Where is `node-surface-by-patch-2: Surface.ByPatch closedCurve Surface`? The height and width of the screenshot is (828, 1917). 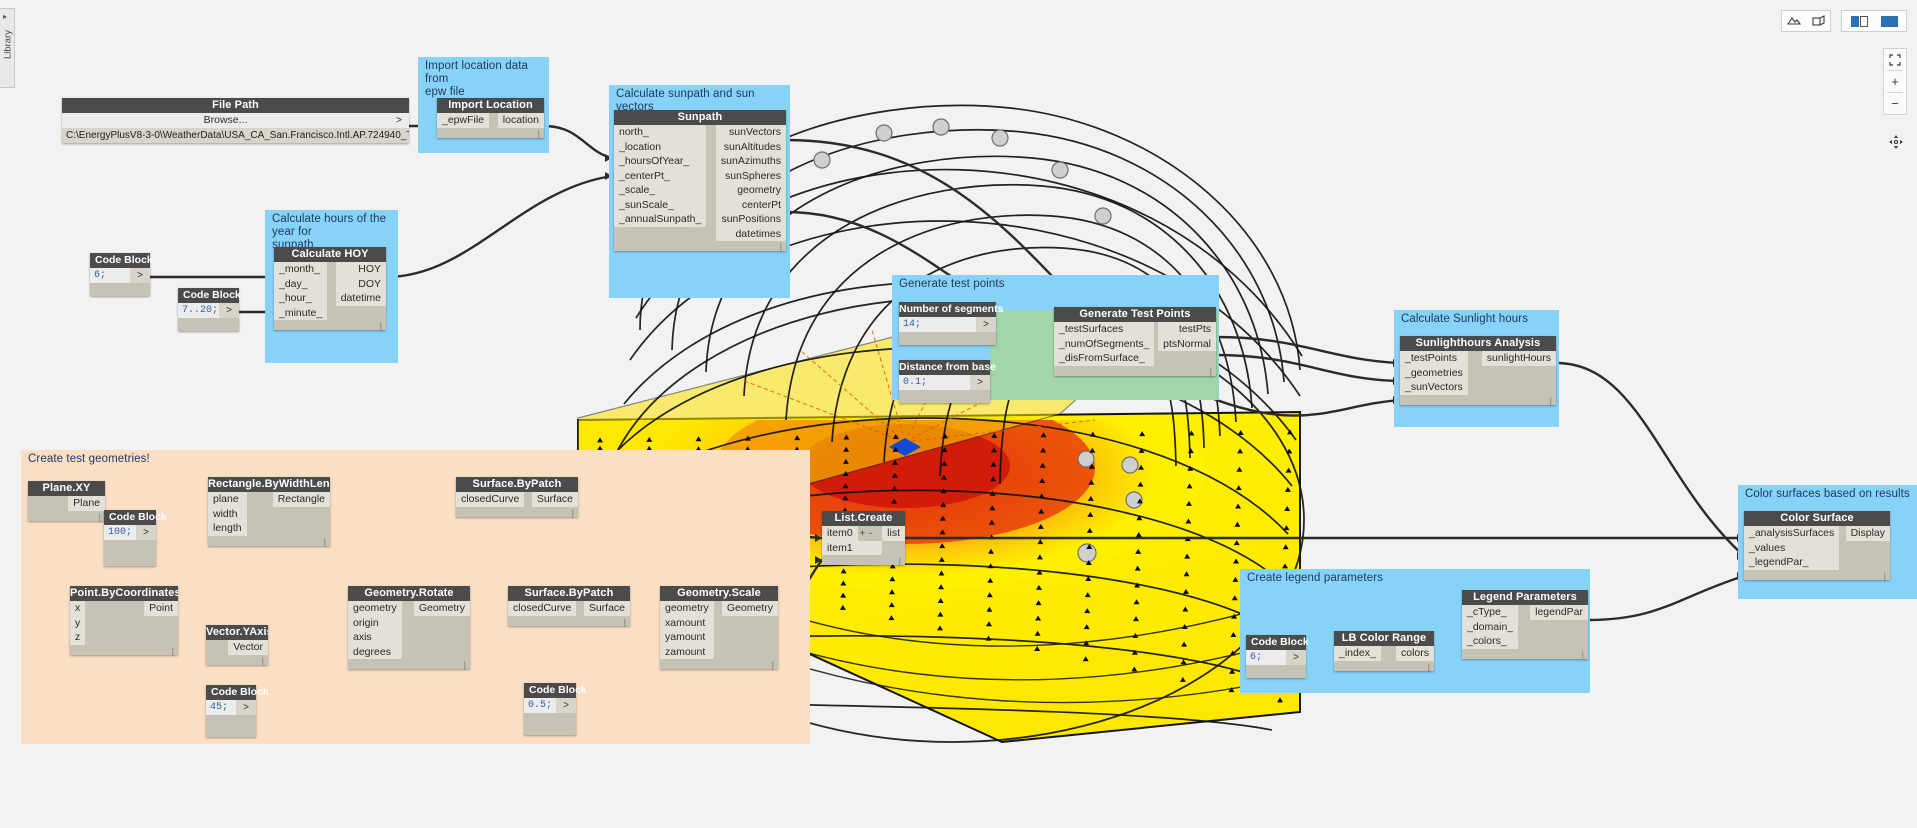 node-surface-by-patch-2: Surface.ByPatch closedCurve Surface is located at coordinates (569, 606).